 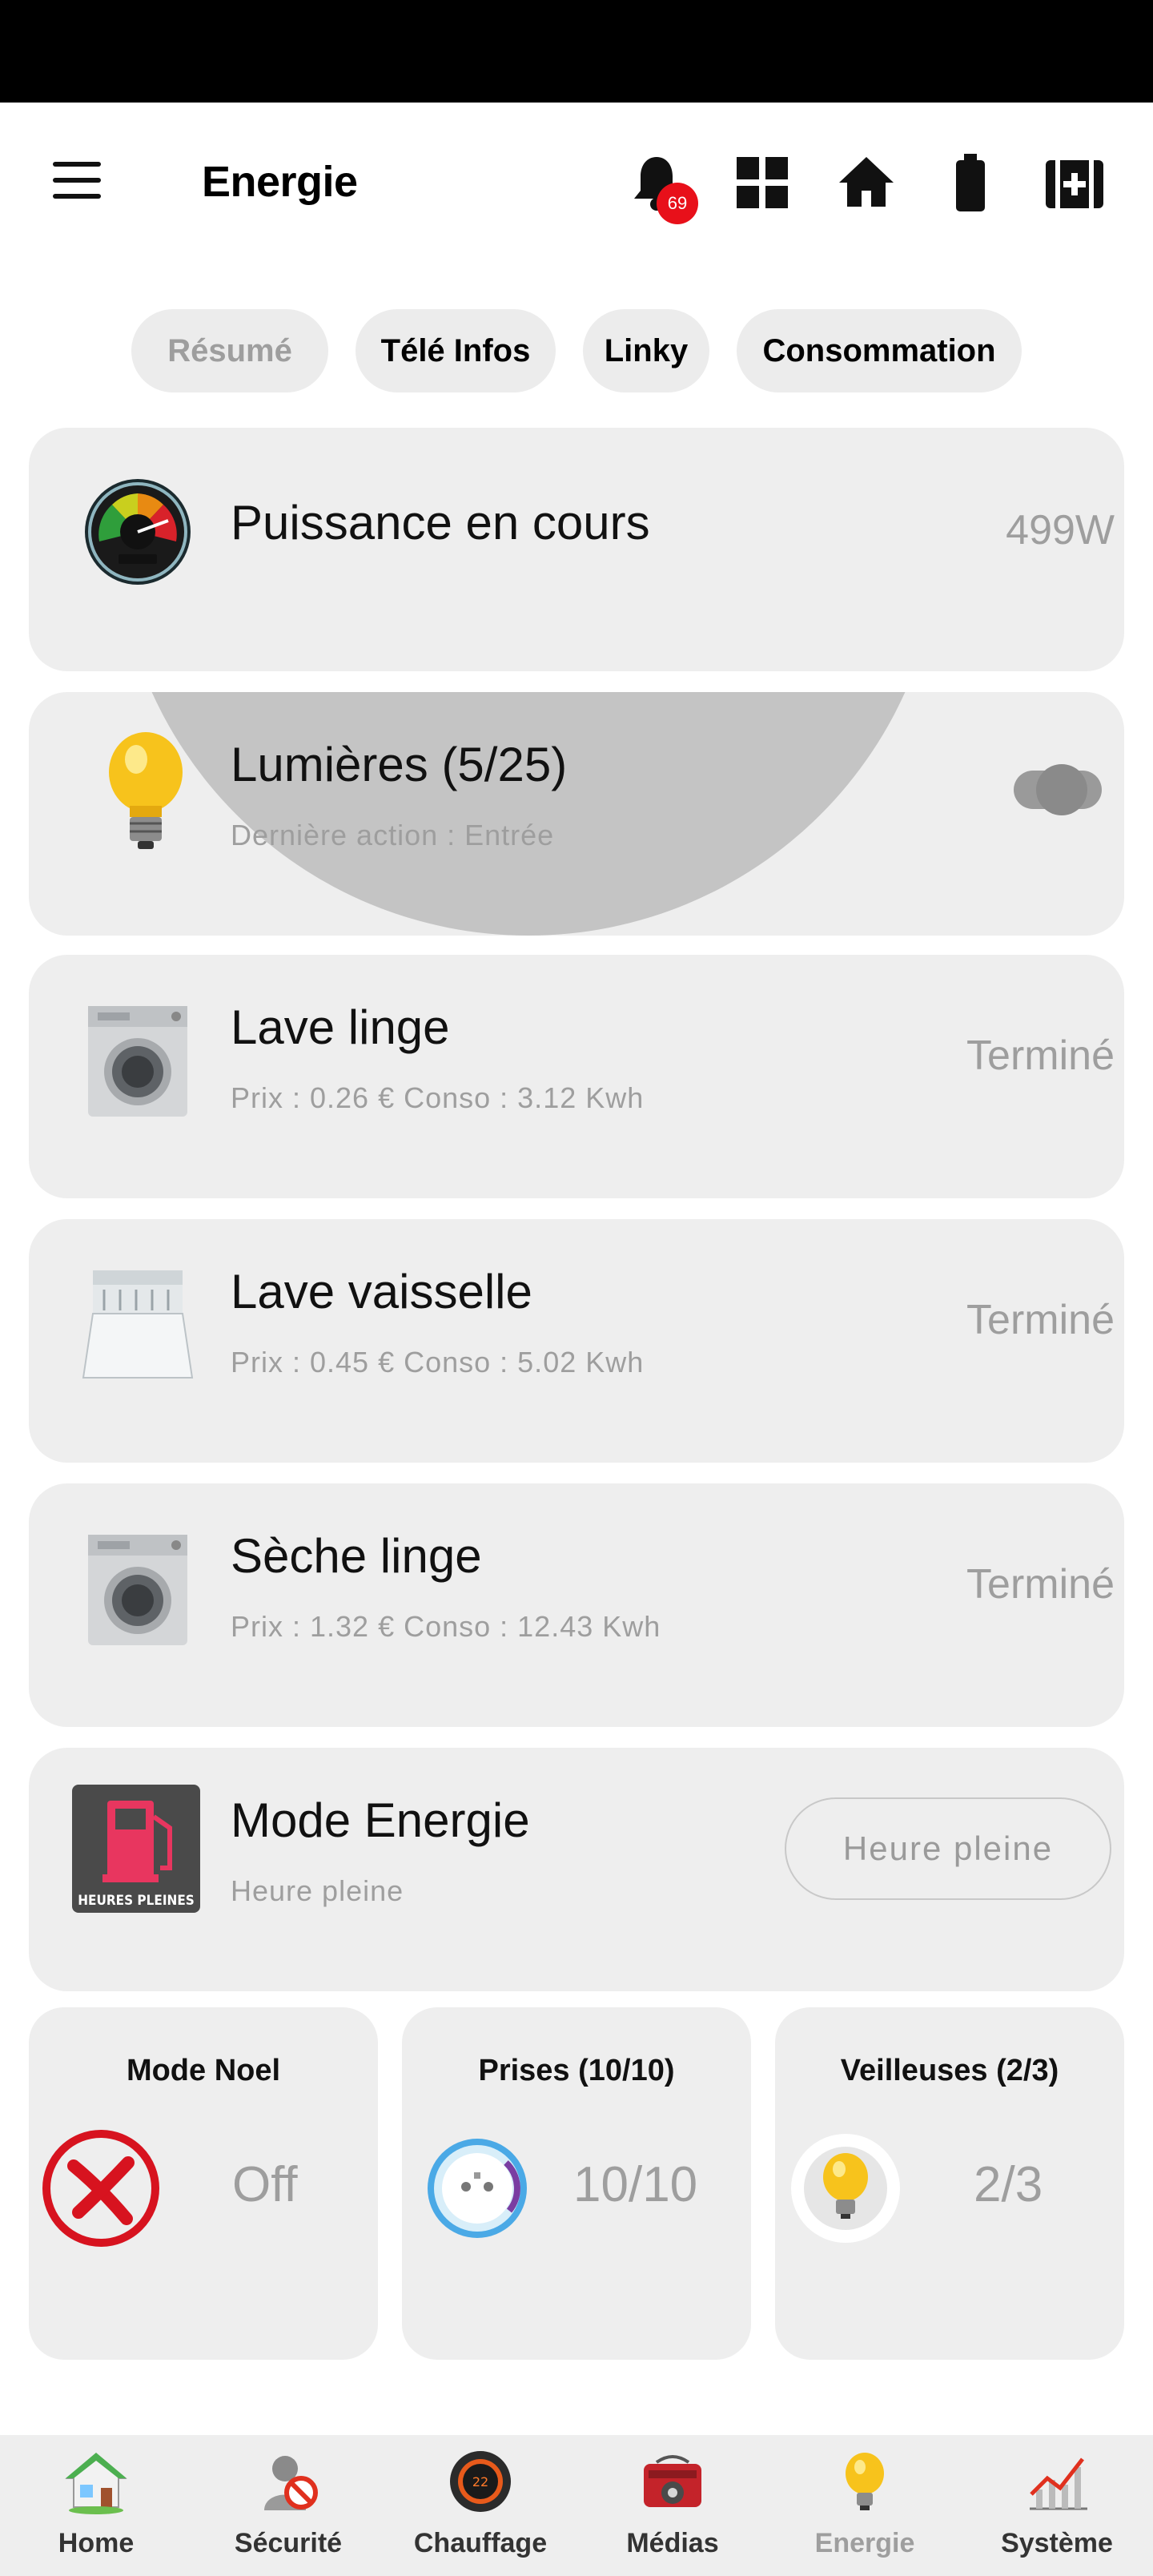 What do you see at coordinates (381, 1820) in the screenshot?
I see `energy-mode-title: Mode Energie` at bounding box center [381, 1820].